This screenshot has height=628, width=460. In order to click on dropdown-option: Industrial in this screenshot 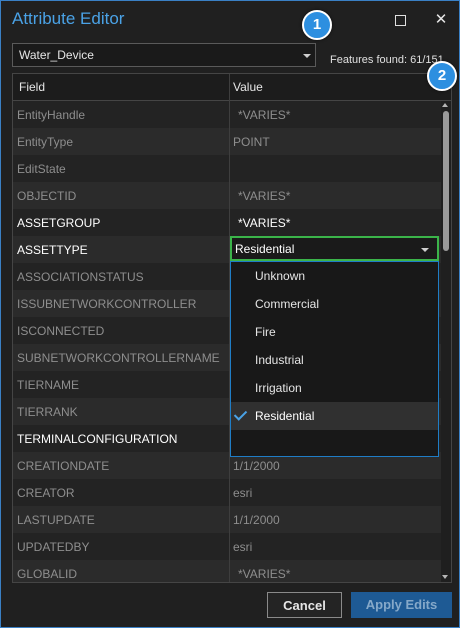, I will do `click(334, 360)`.